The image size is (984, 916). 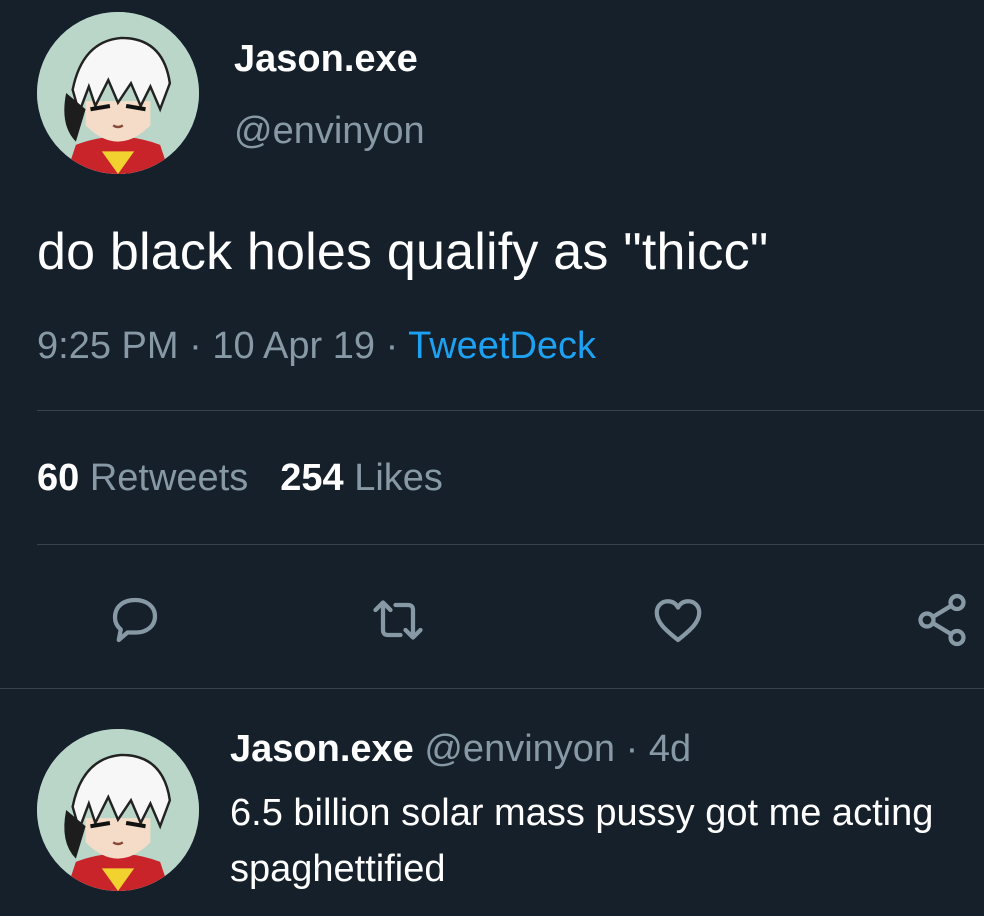 I want to click on engagement-stats: 60 Retweets 254 Likes, so click(x=240, y=478).